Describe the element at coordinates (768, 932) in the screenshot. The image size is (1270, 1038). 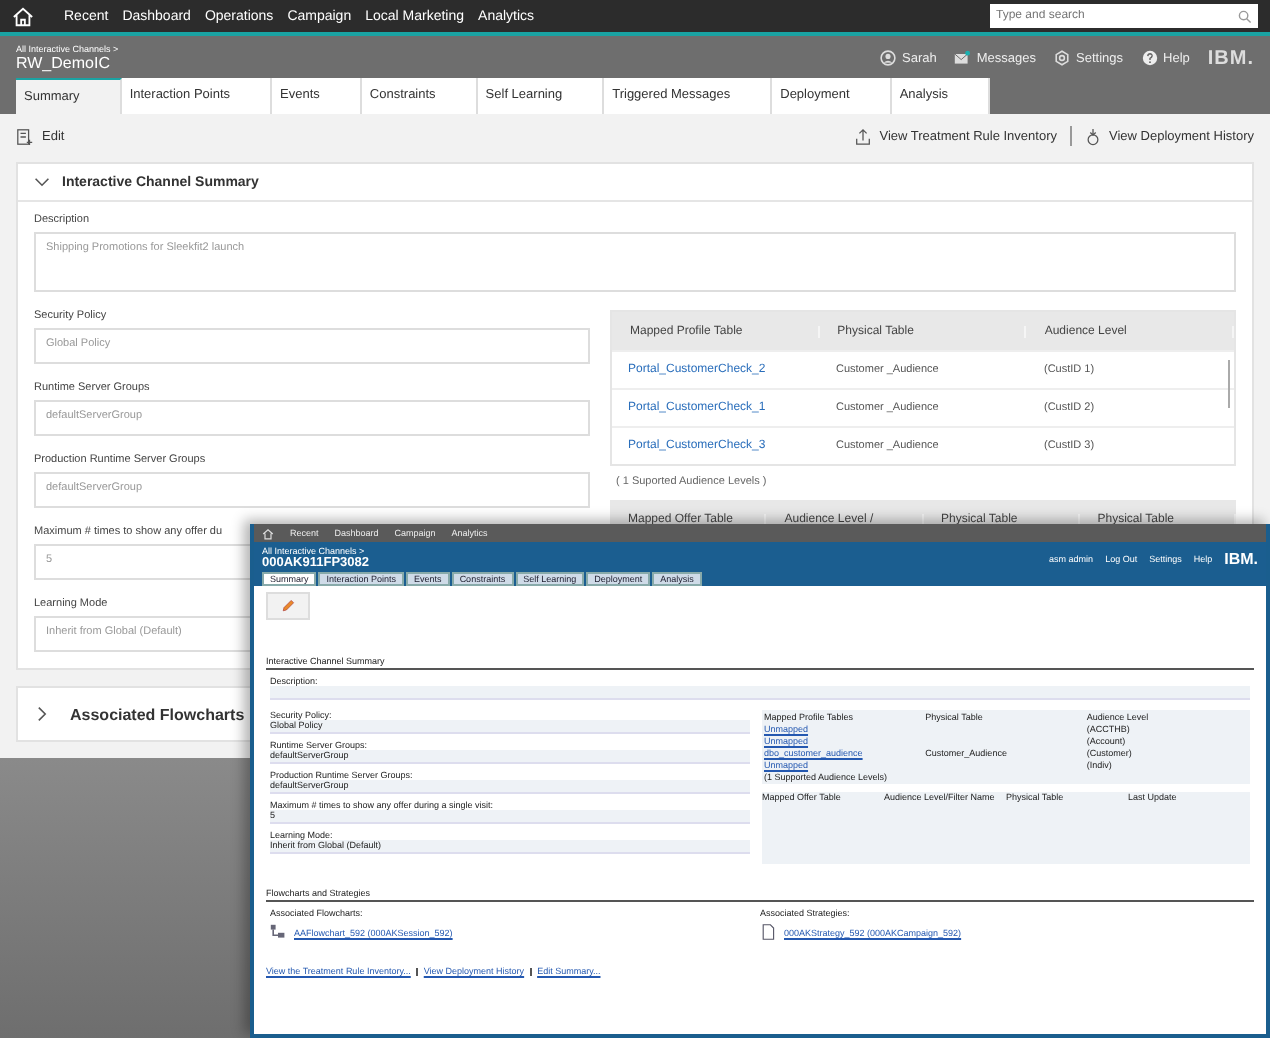
I see `document-icon` at that location.